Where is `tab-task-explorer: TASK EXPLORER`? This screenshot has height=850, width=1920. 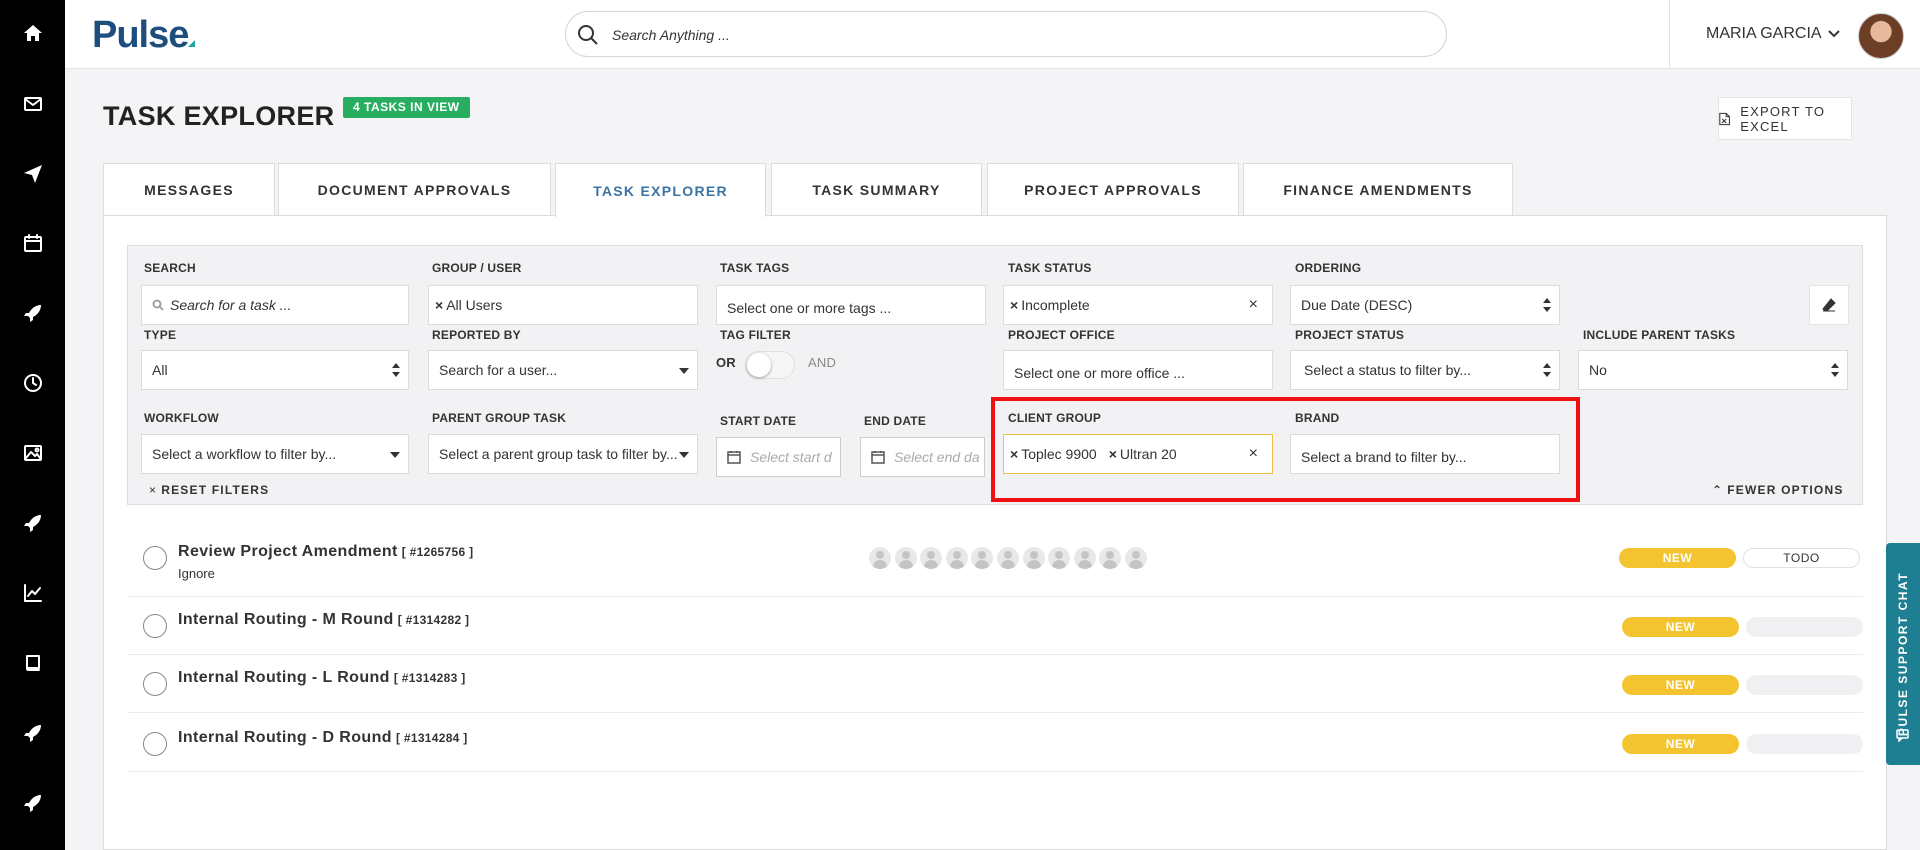 tab-task-explorer: TASK EXPLORER is located at coordinates (660, 190).